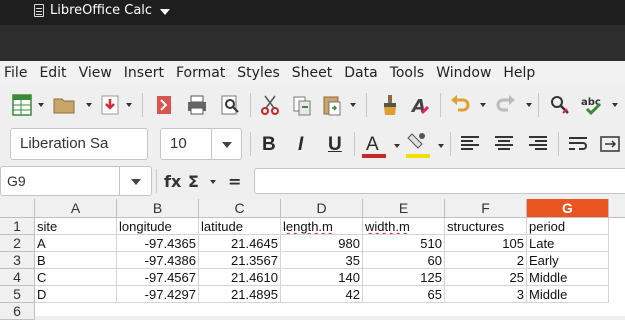 The height and width of the screenshot is (320, 625). I want to click on redo-icon, so click(506, 105).